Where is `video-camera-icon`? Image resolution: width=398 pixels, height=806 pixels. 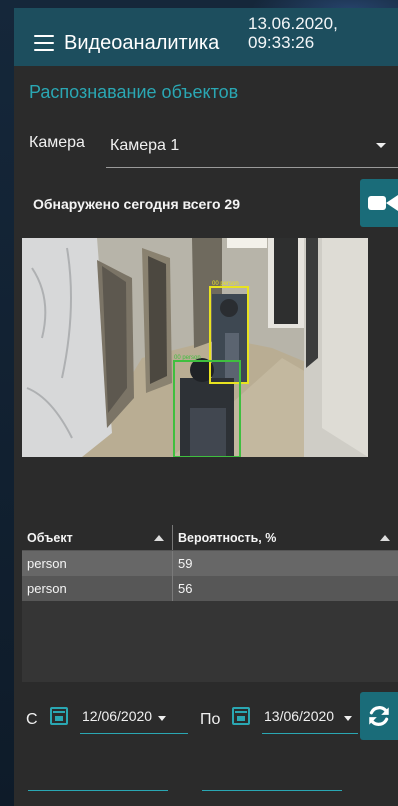
video-camera-icon is located at coordinates (383, 203).